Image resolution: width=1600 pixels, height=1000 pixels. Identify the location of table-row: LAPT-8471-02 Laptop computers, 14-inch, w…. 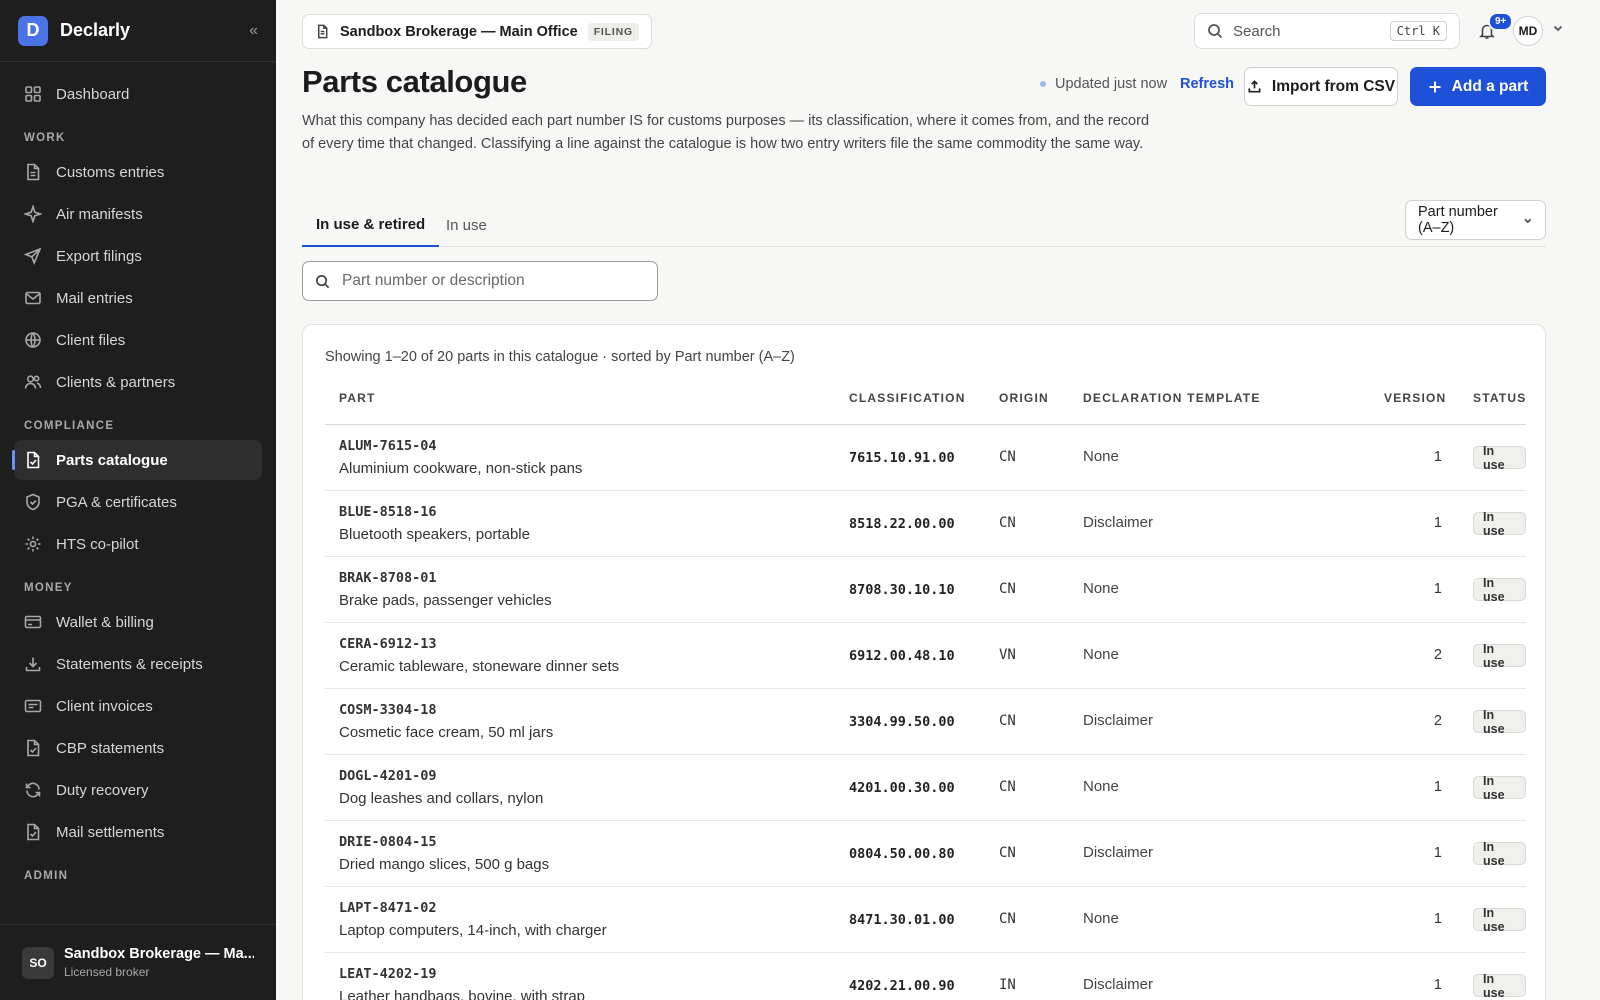
(925, 920).